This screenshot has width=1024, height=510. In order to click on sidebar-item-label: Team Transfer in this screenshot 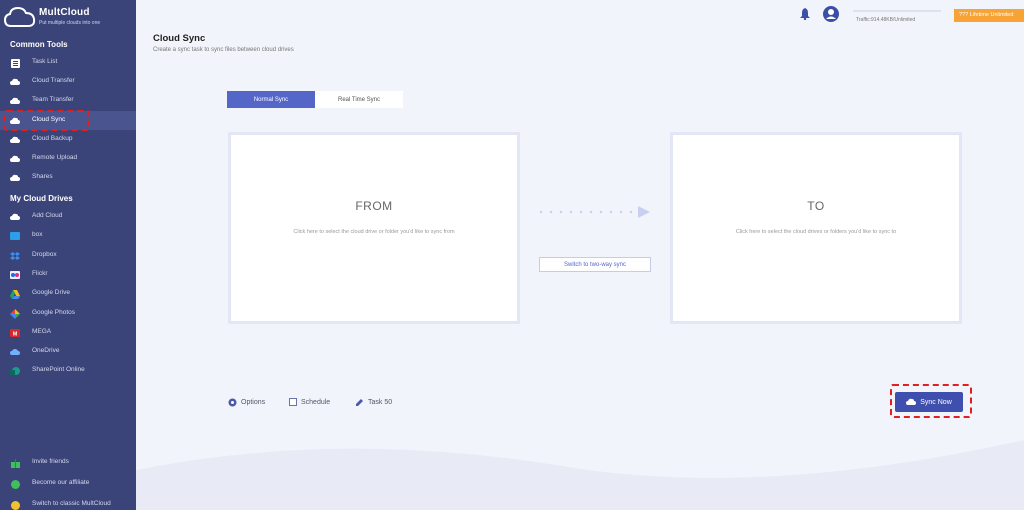, I will do `click(53, 99)`.